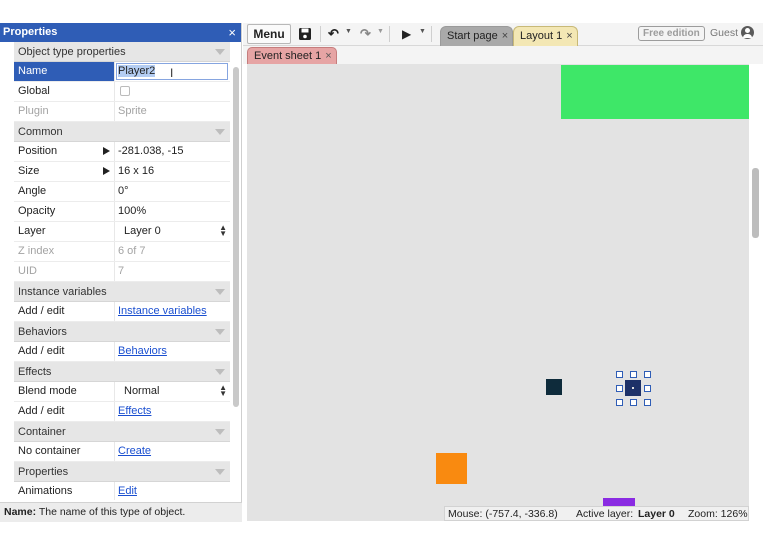  I want to click on save-icon, so click(305, 34).